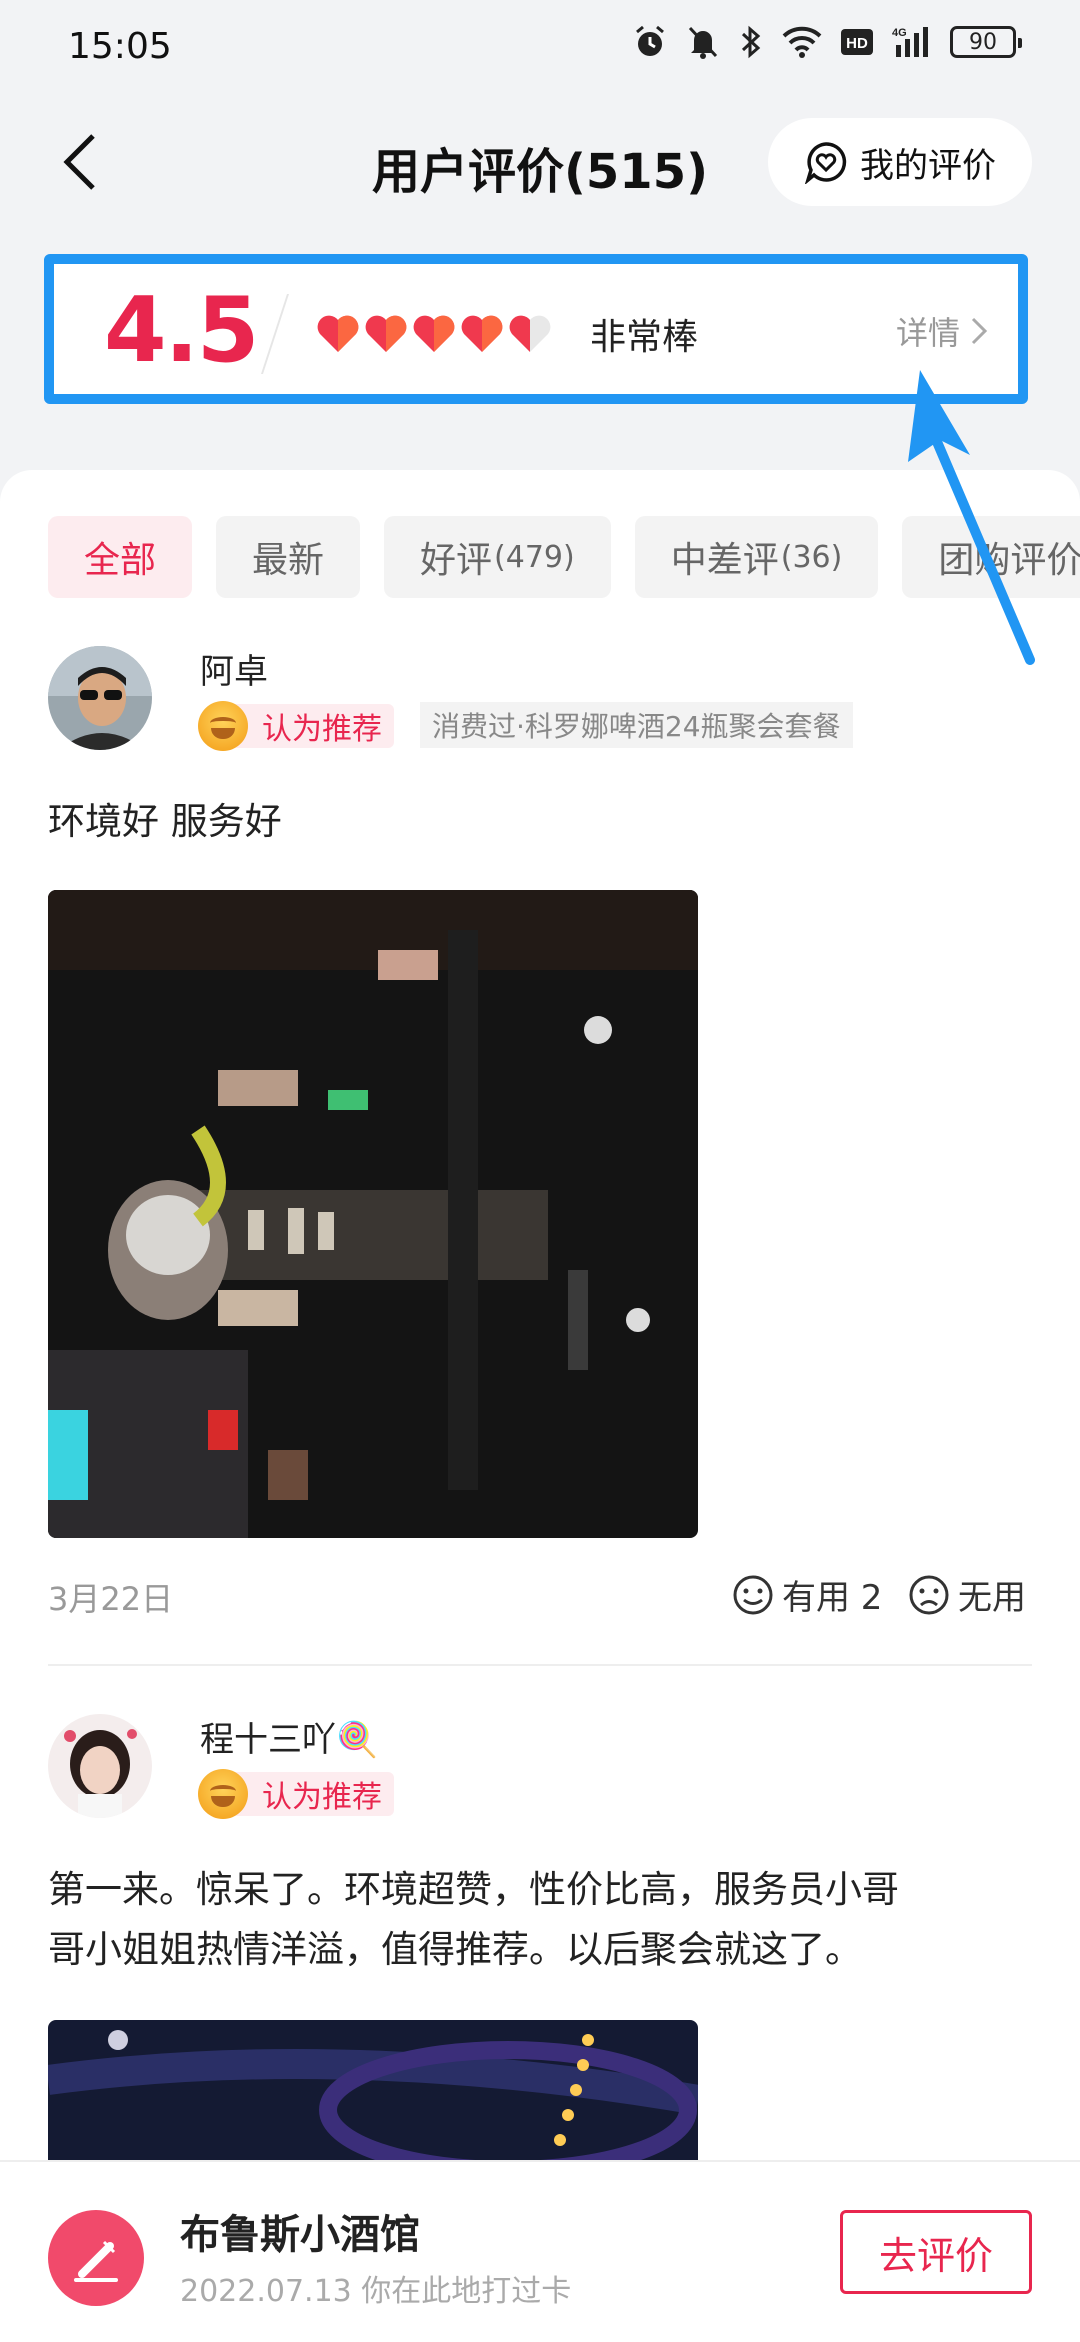 The height and width of the screenshot is (2342, 1080). Describe the element at coordinates (111, 1599) in the screenshot. I see `review-date: 3月22日` at that location.